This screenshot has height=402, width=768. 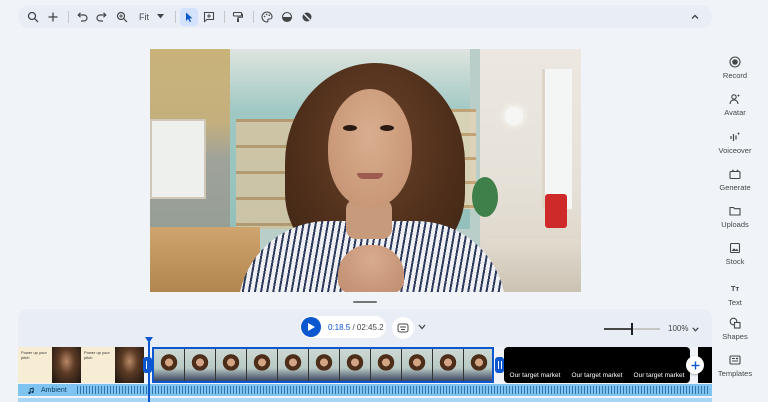 I want to click on sidebar-item-templates: Templates, so click(x=735, y=364).